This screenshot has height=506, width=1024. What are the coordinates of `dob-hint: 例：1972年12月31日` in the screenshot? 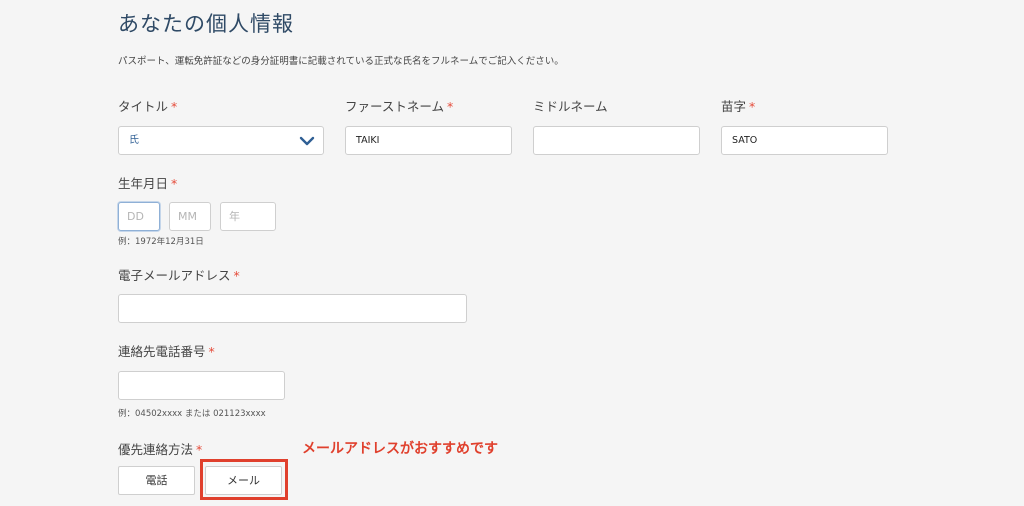 It's located at (161, 242).